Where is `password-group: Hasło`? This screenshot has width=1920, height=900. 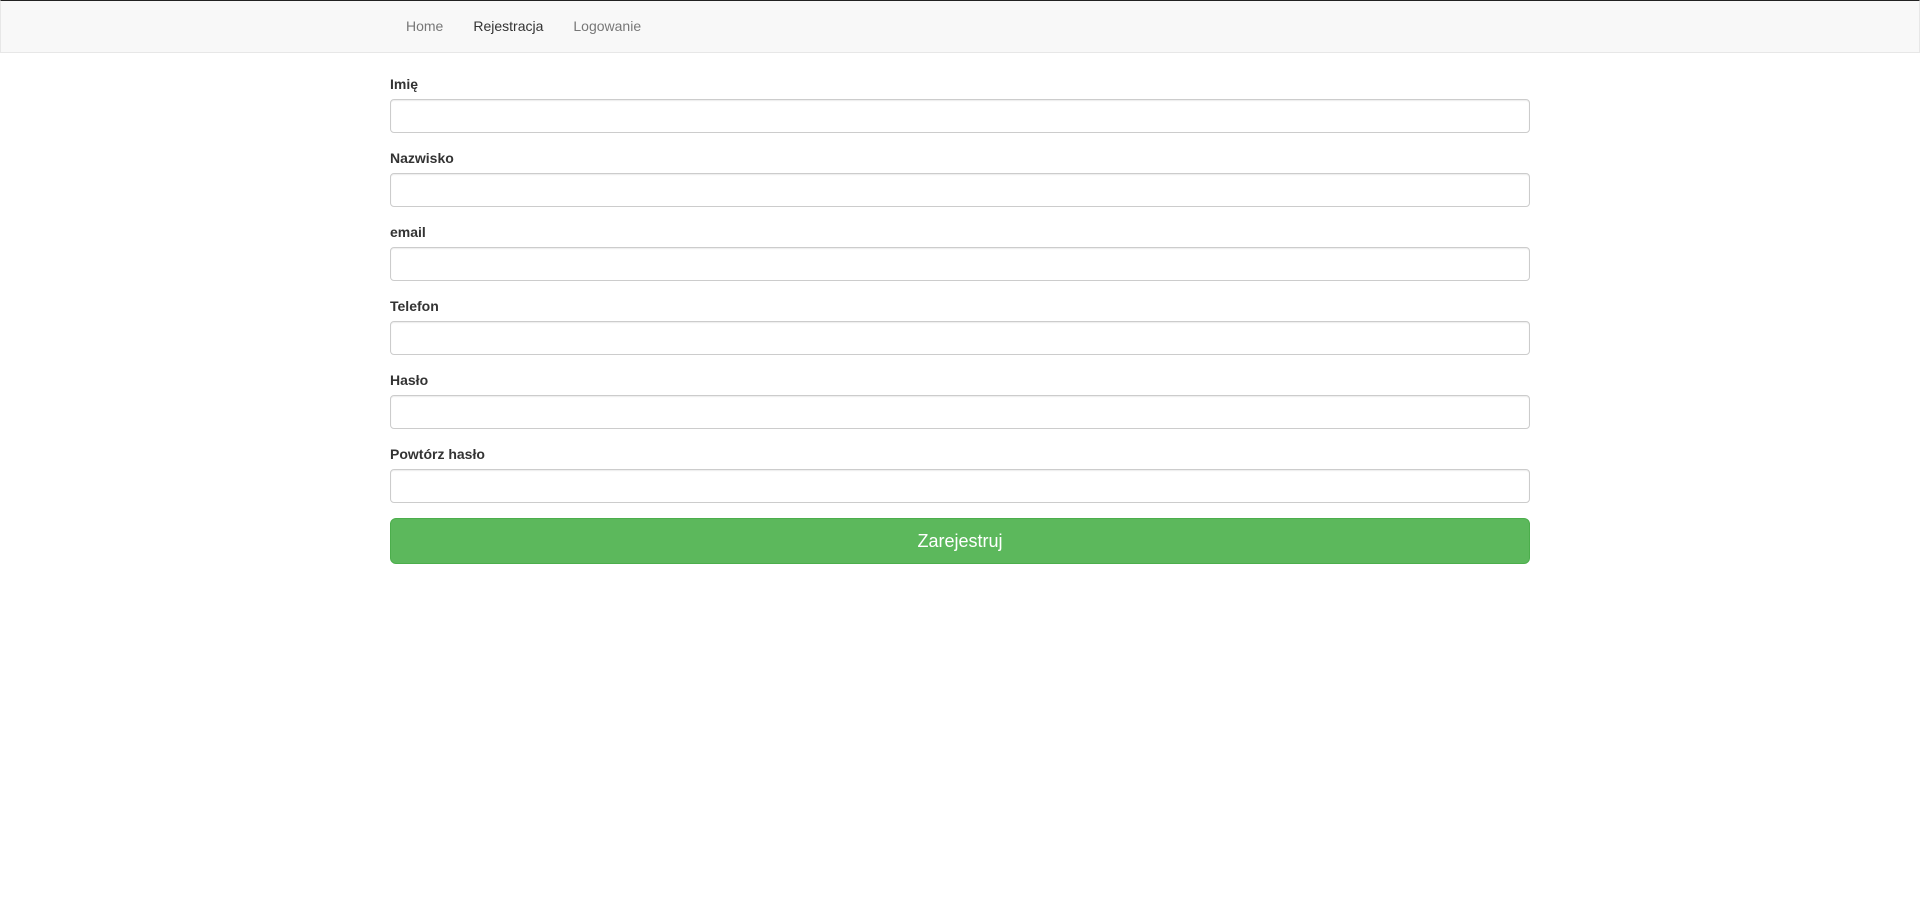
password-group: Hasło is located at coordinates (960, 399).